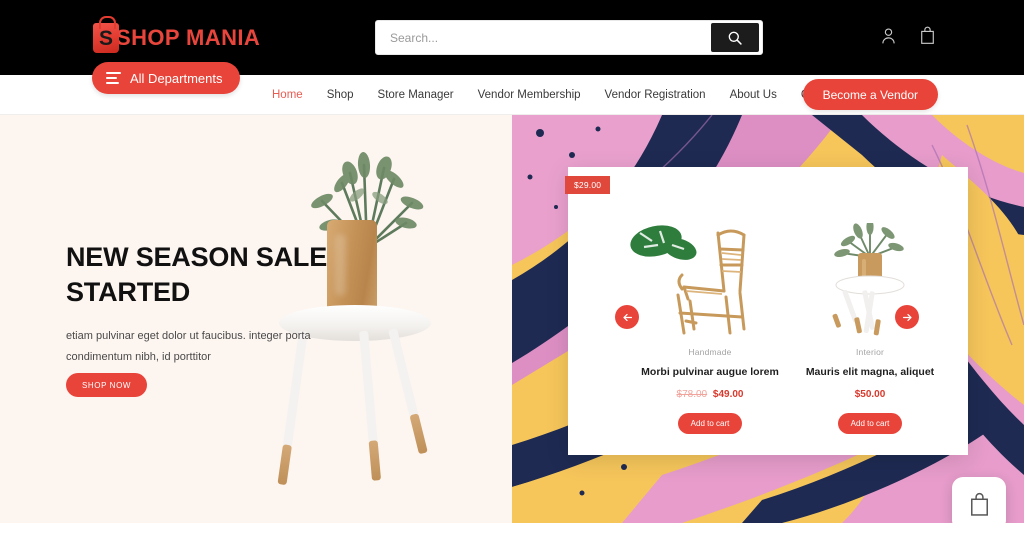 This screenshot has width=1024, height=553. I want to click on search-button, so click(735, 37).